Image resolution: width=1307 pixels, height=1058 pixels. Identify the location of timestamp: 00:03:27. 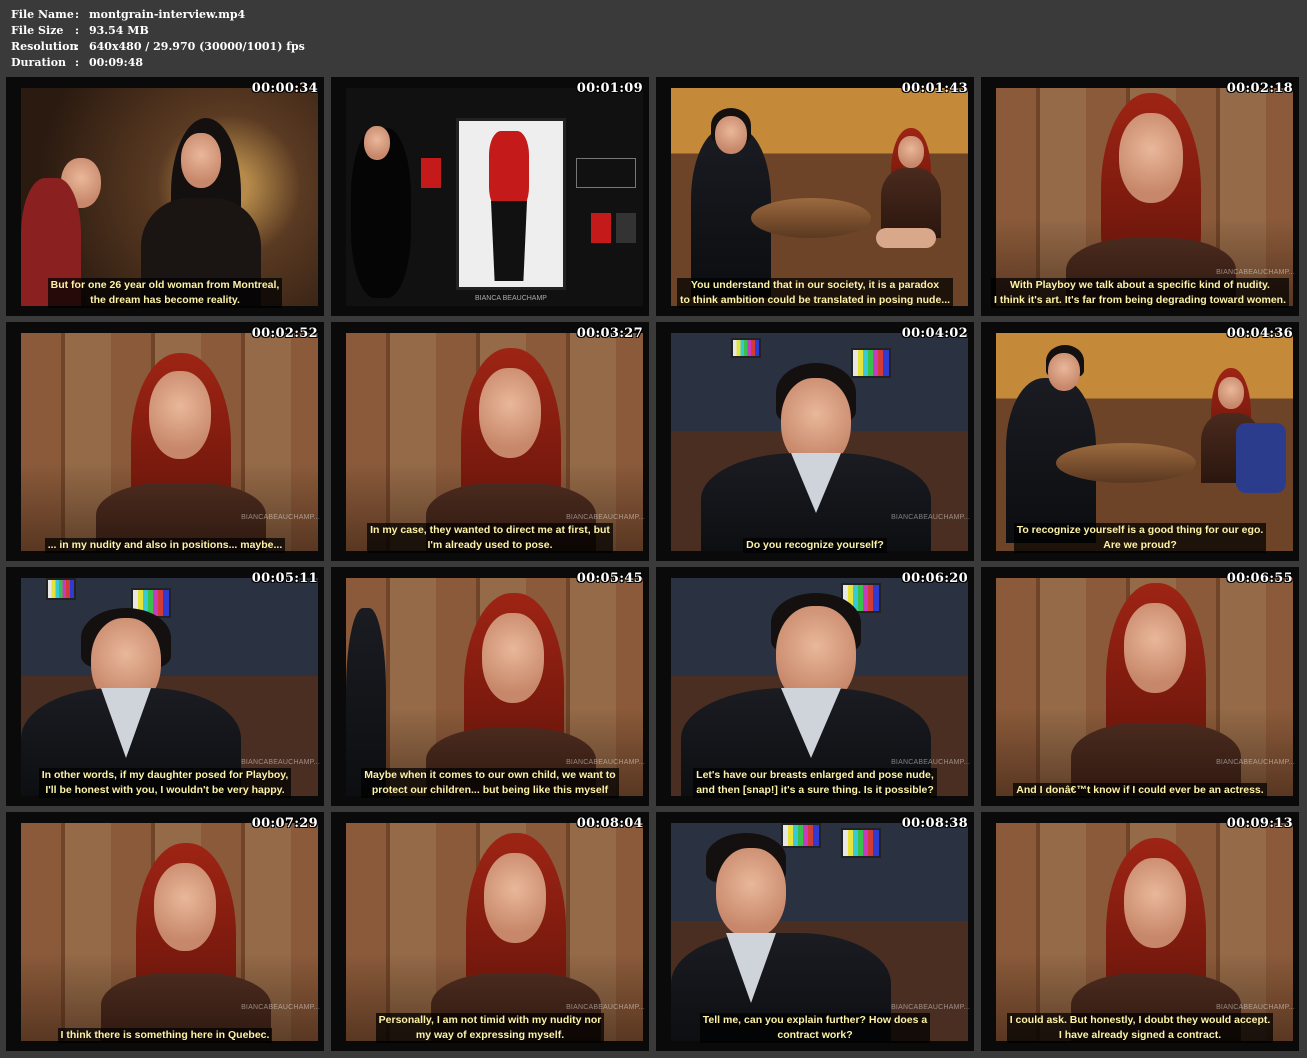
(609, 333).